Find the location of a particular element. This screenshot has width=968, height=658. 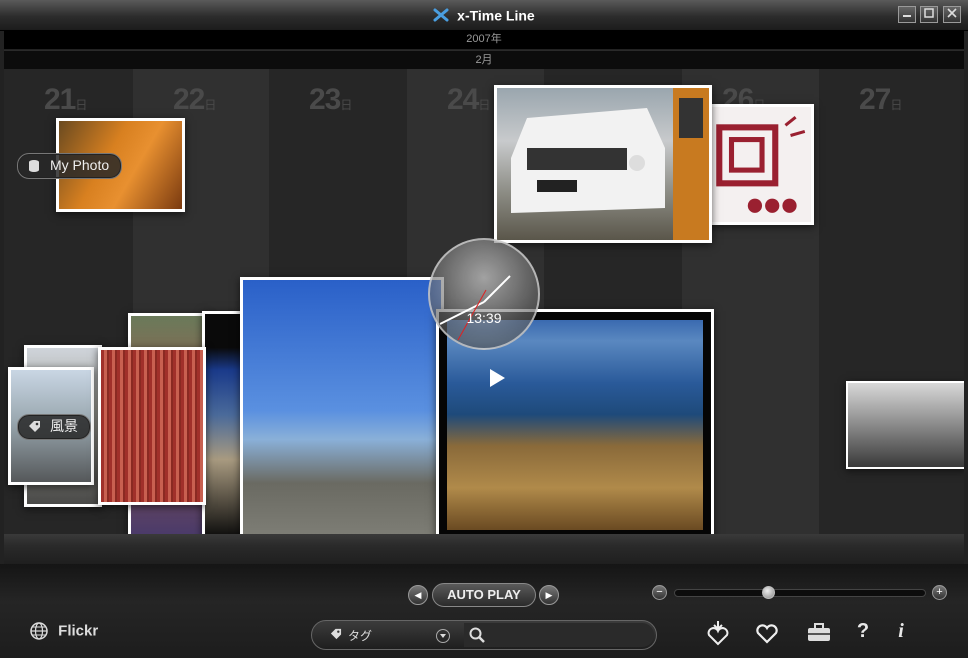

chevron-down-icon is located at coordinates (443, 636).